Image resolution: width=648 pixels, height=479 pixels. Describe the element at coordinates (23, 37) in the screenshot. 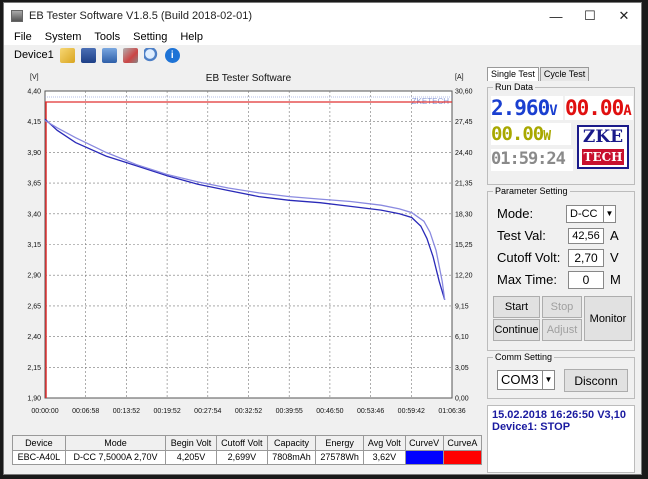

I see `menu-file: File` at that location.